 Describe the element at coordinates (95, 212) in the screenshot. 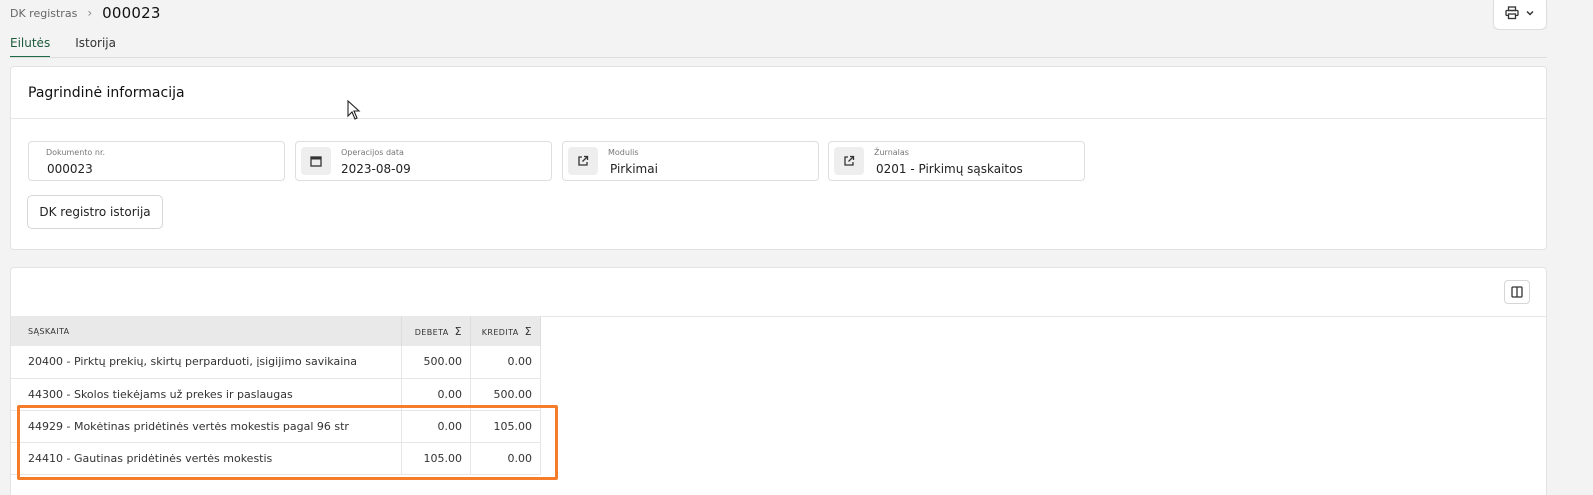

I see `dk-history-button: DK registro istorija` at that location.